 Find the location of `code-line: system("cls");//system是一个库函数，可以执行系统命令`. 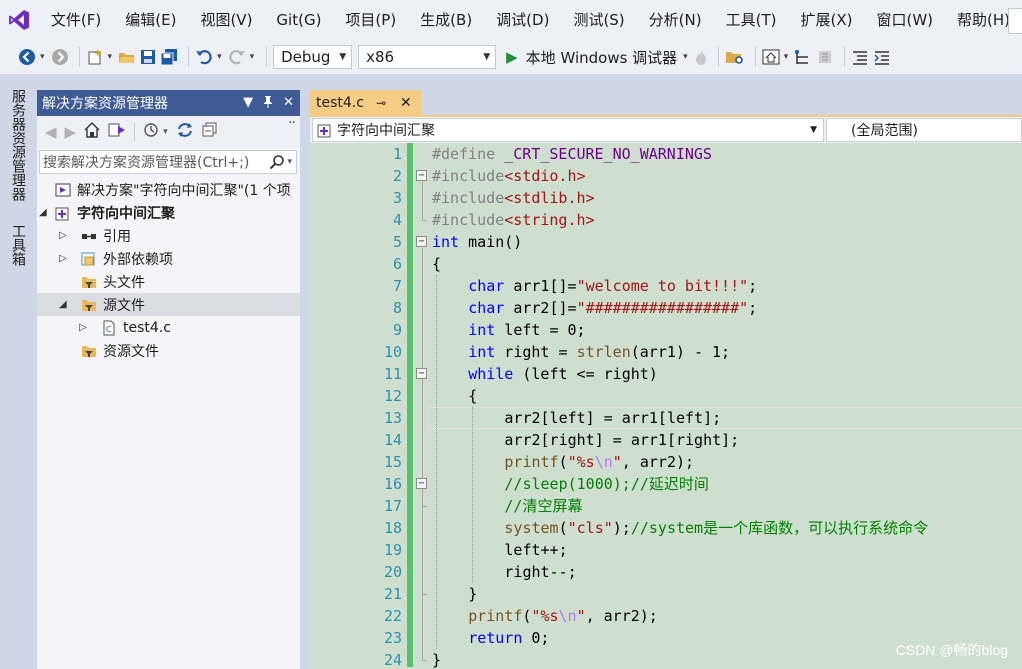

code-line: system("cls");//system是一个库函数，可以执行系统命令 is located at coordinates (716, 528).